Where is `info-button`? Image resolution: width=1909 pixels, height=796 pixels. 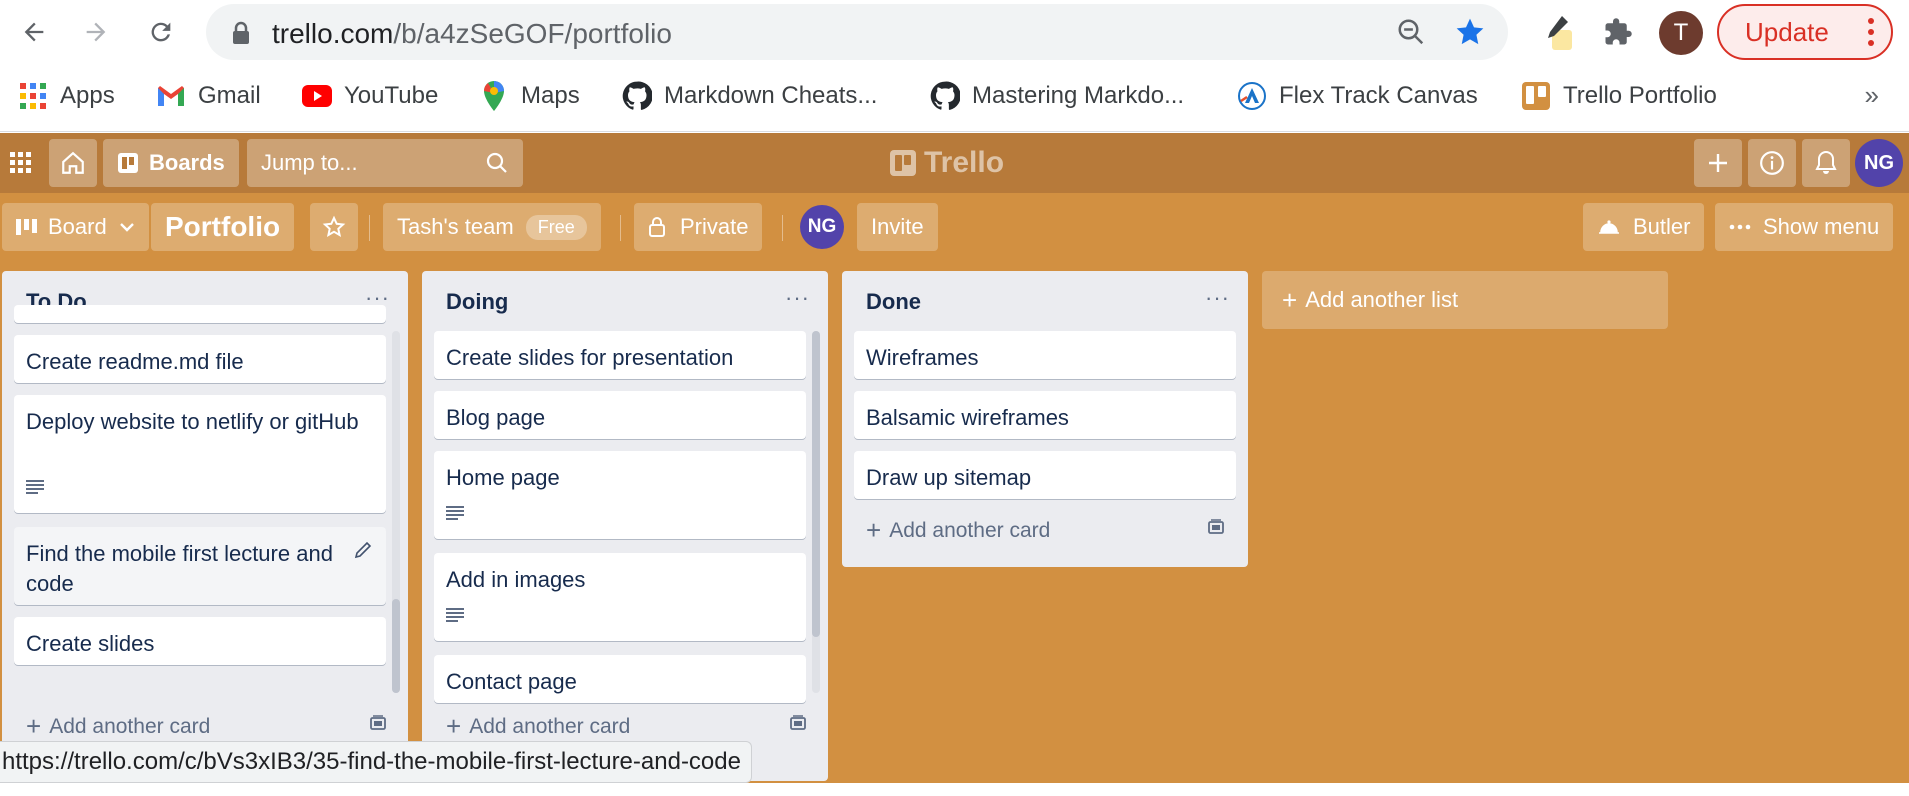
info-button is located at coordinates (1772, 163).